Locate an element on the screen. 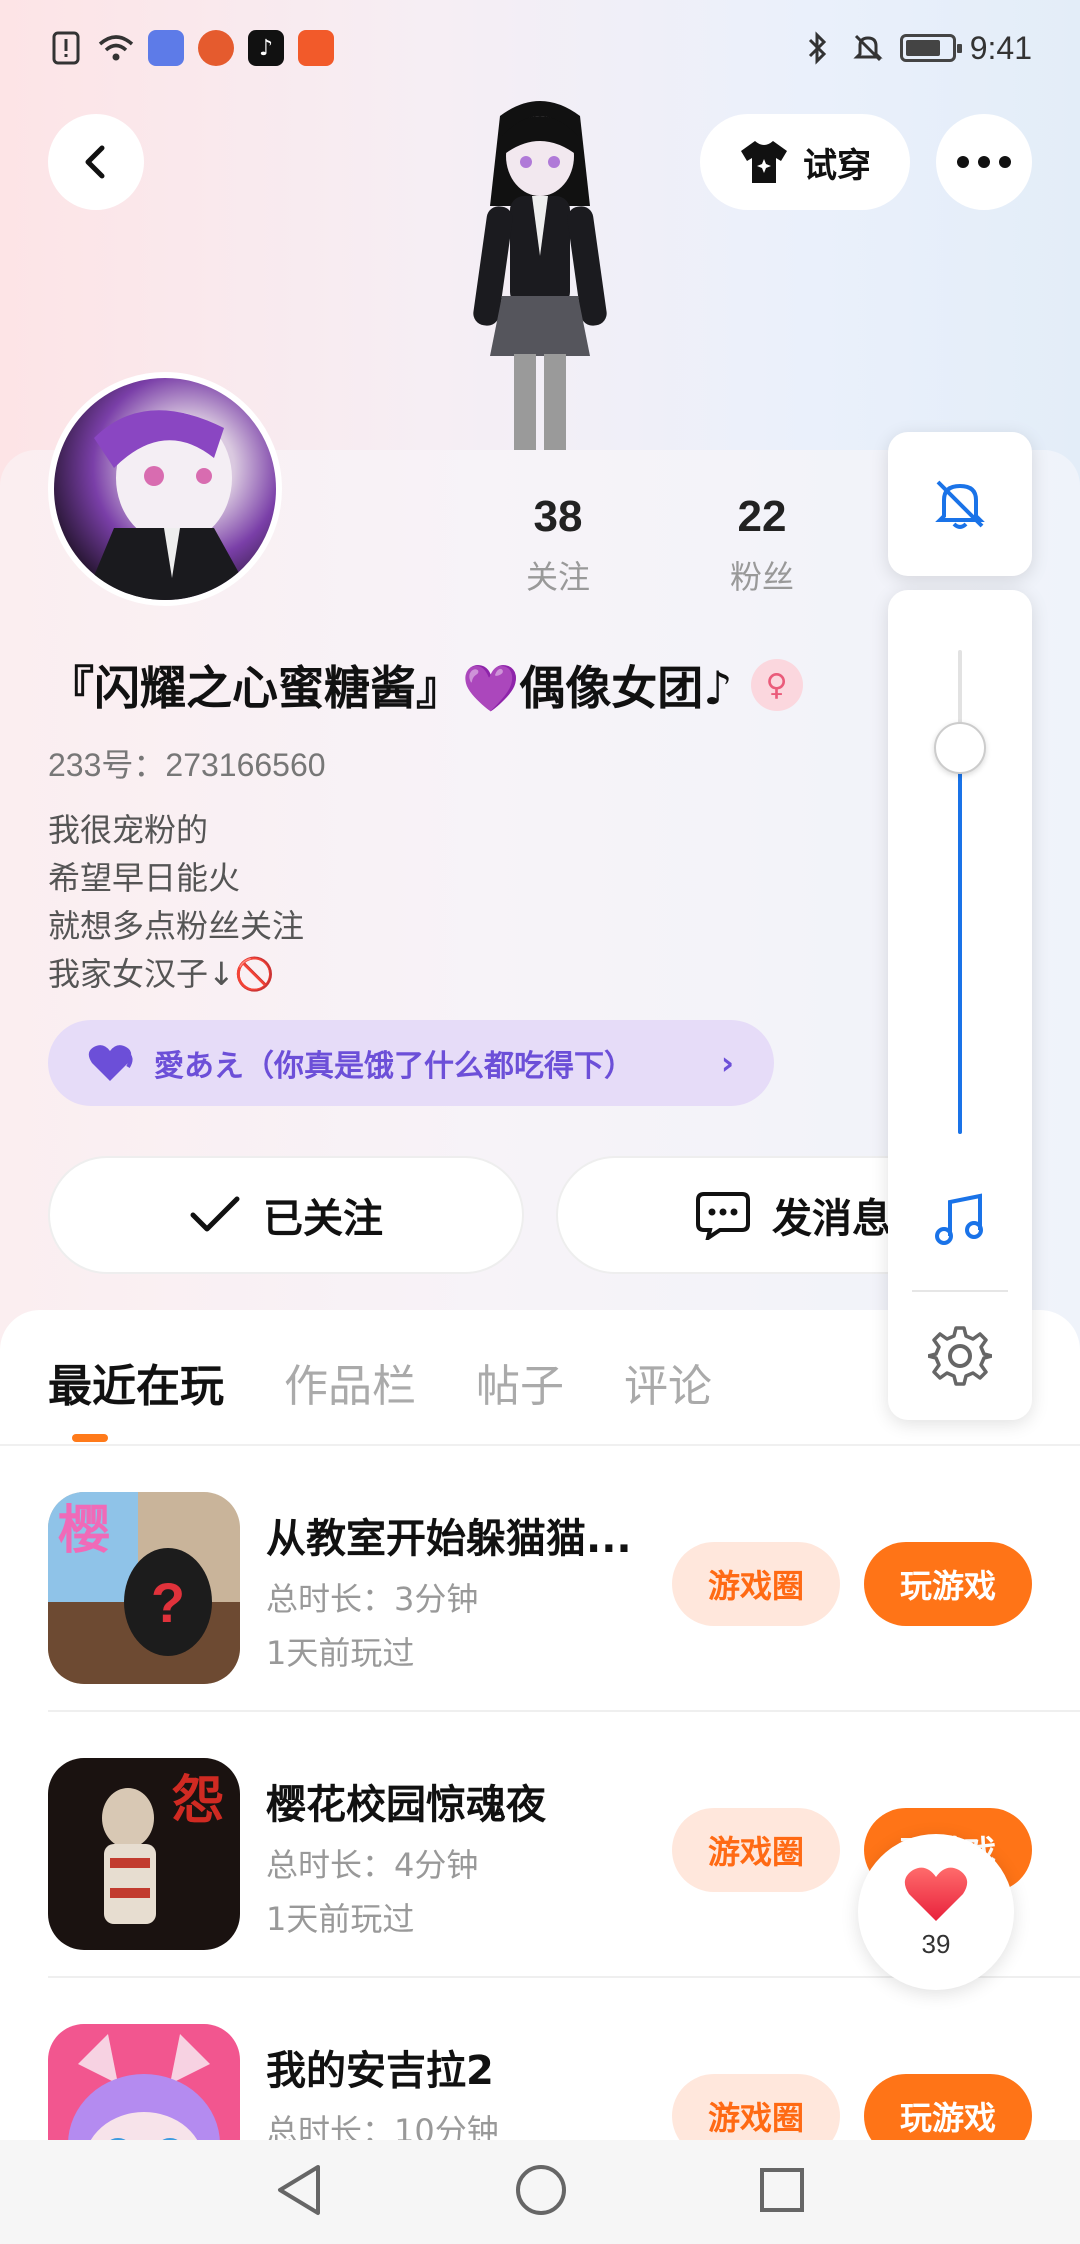 The height and width of the screenshot is (2244, 1080). avatar is located at coordinates (165, 489).